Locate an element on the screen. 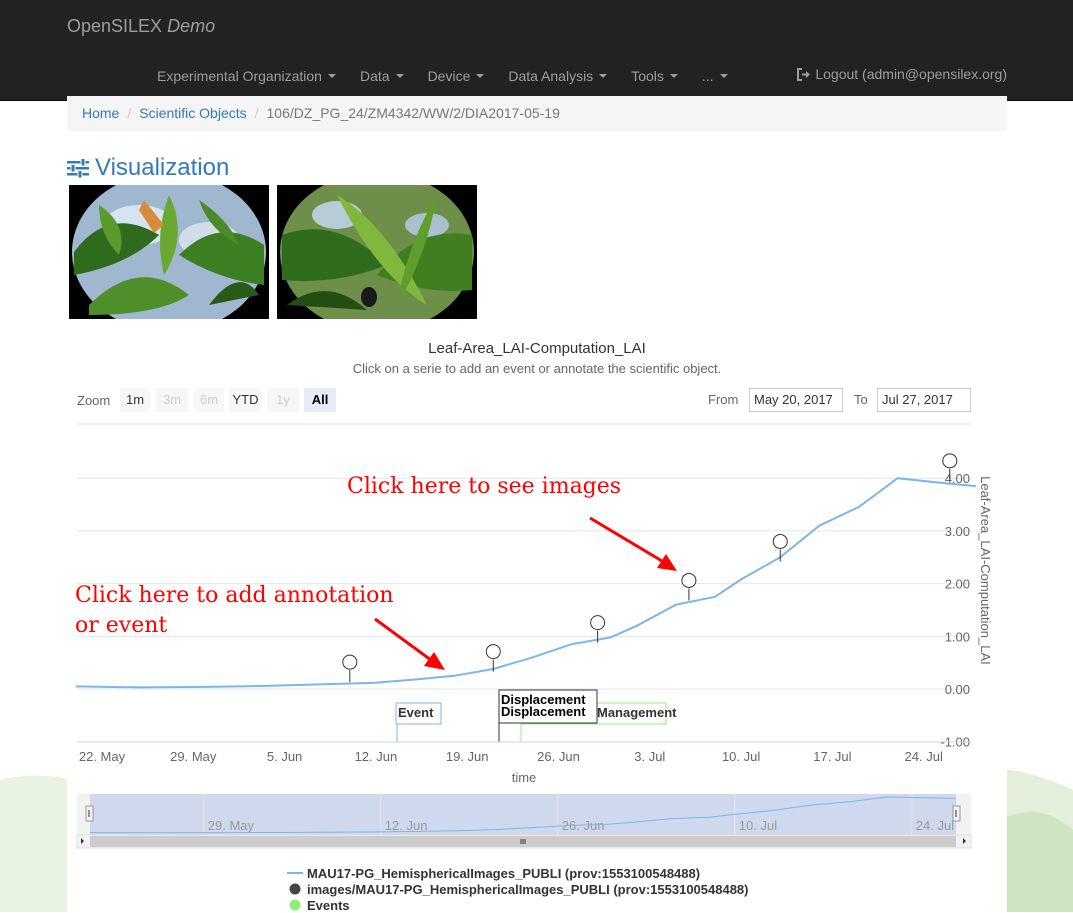 The height and width of the screenshot is (913, 1073). brand-logo: OpenSILEX Demo is located at coordinates (141, 26).